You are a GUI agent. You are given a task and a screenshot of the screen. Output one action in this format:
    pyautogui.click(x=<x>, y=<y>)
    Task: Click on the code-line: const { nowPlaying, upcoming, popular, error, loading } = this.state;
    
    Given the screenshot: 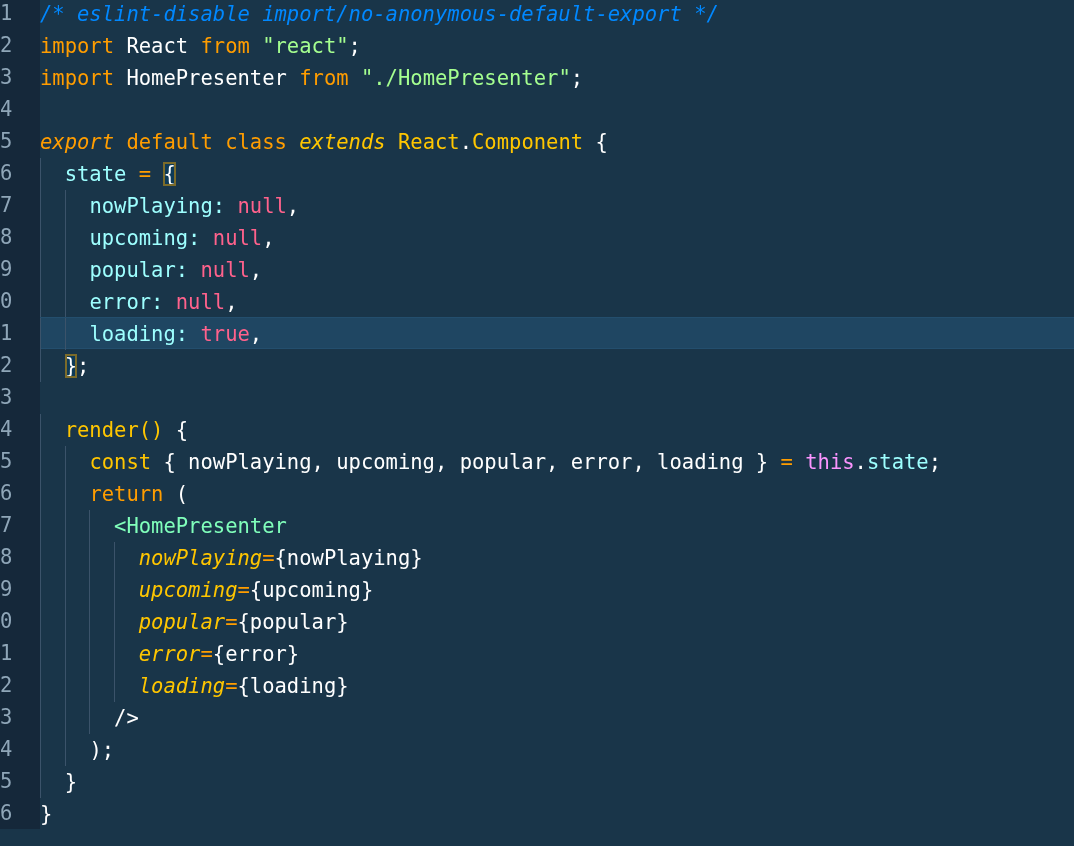 What is the action you would take?
    pyautogui.click(x=557, y=461)
    